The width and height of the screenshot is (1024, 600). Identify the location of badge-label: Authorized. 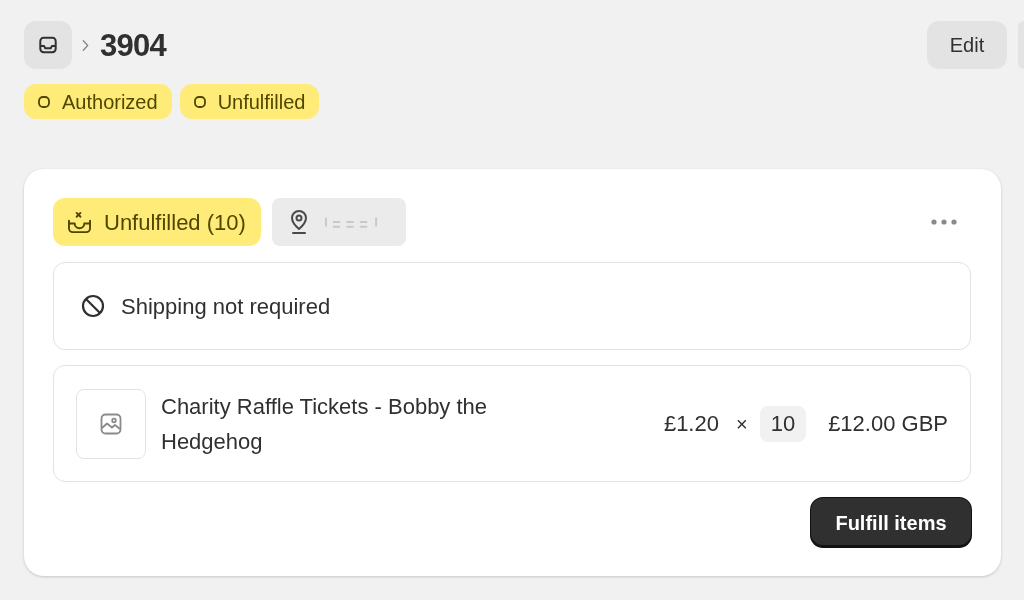
(110, 102).